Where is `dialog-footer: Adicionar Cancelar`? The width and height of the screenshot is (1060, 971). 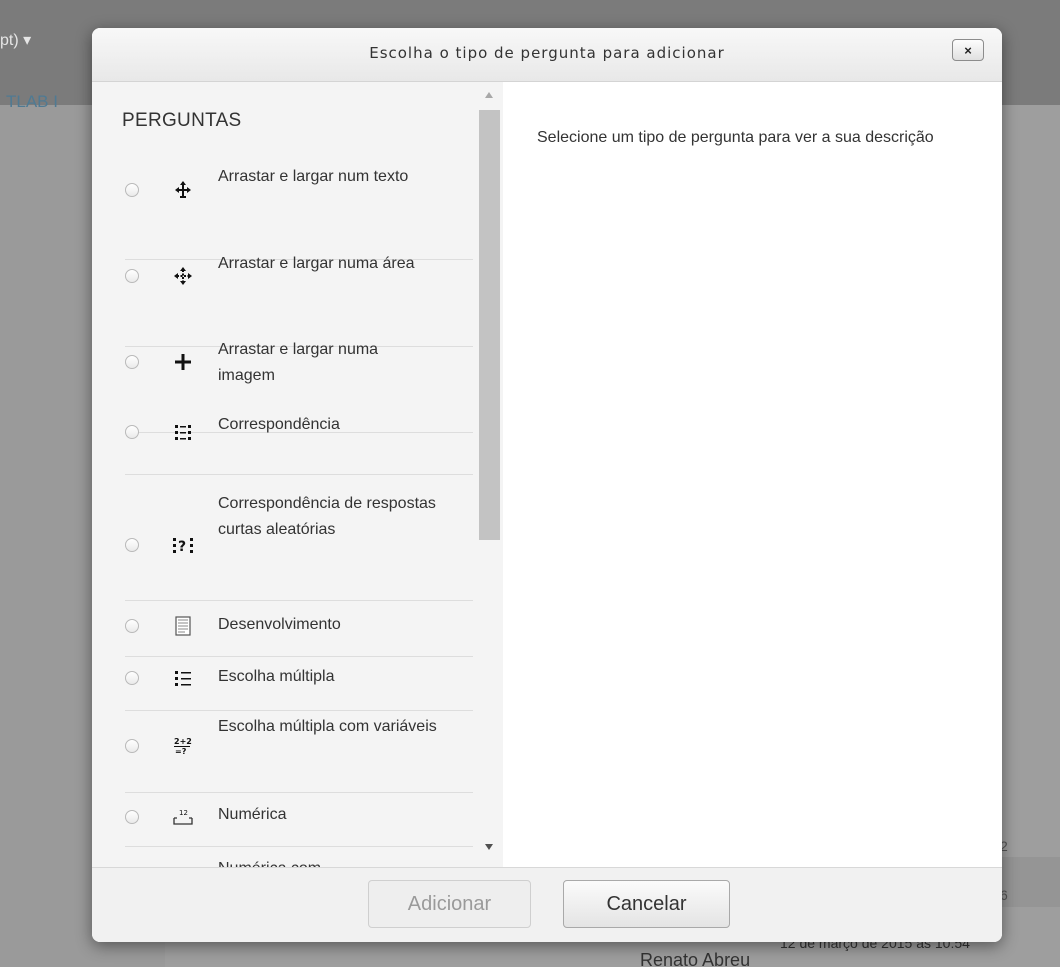 dialog-footer: Adicionar Cancelar is located at coordinates (547, 904).